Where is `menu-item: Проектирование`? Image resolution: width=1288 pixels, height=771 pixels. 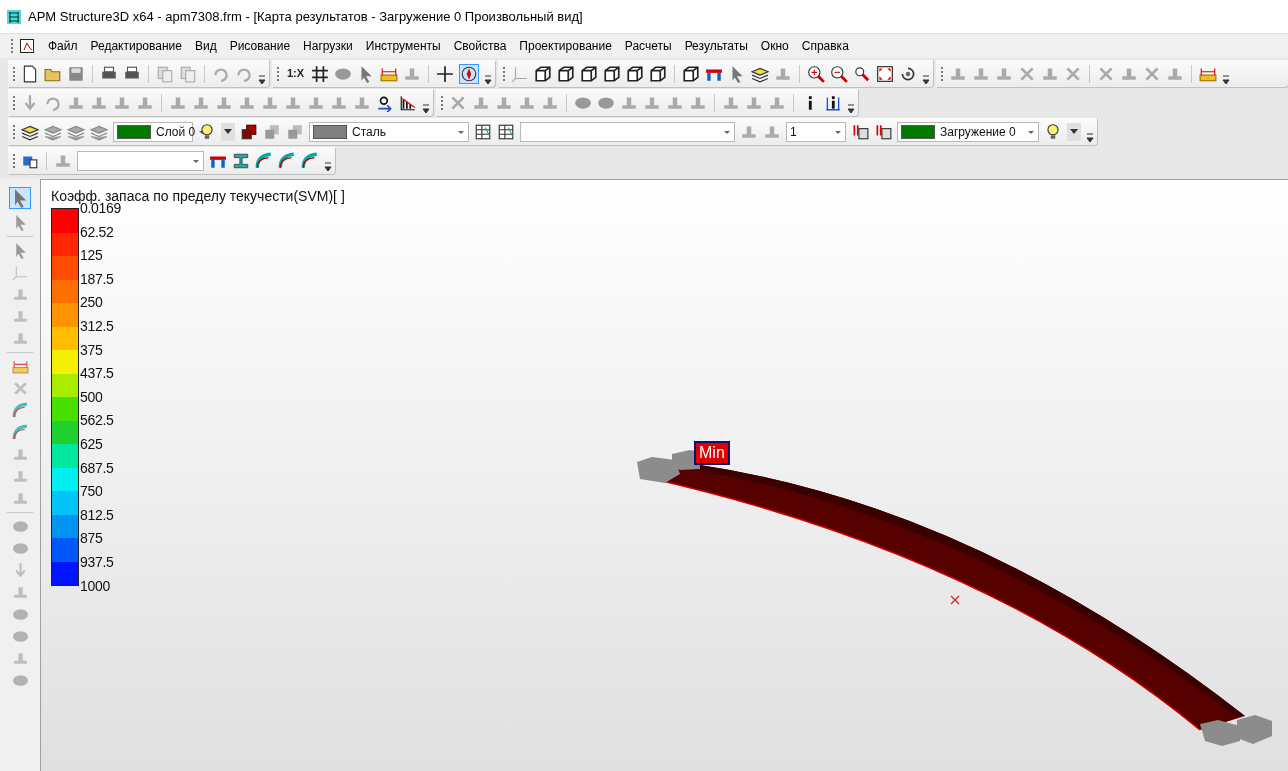
menu-item: Проектирование is located at coordinates (565, 46).